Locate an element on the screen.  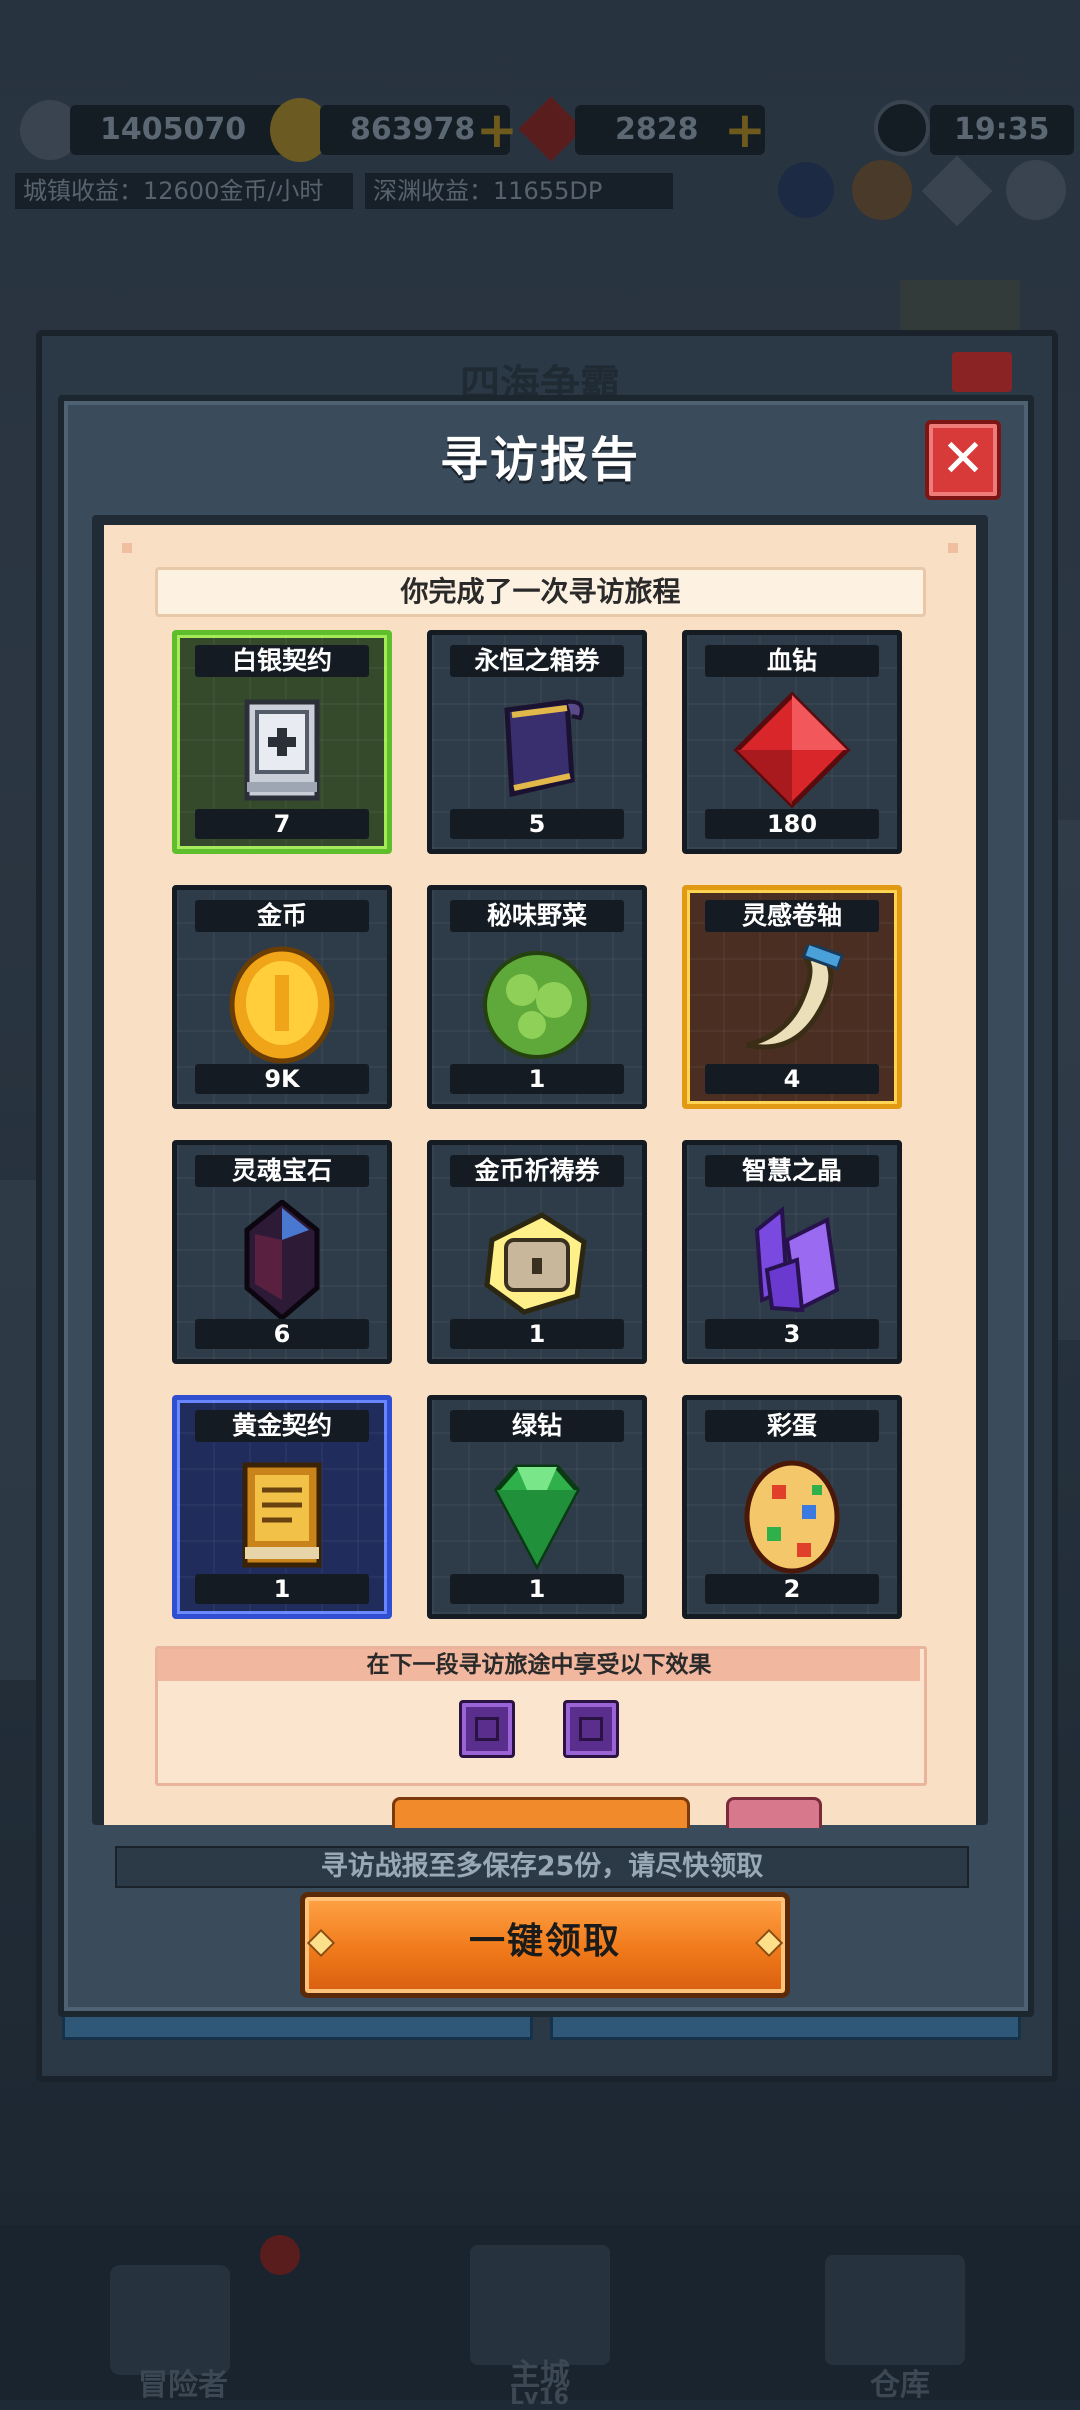
behind-close-icon is located at coordinates (982, 372).